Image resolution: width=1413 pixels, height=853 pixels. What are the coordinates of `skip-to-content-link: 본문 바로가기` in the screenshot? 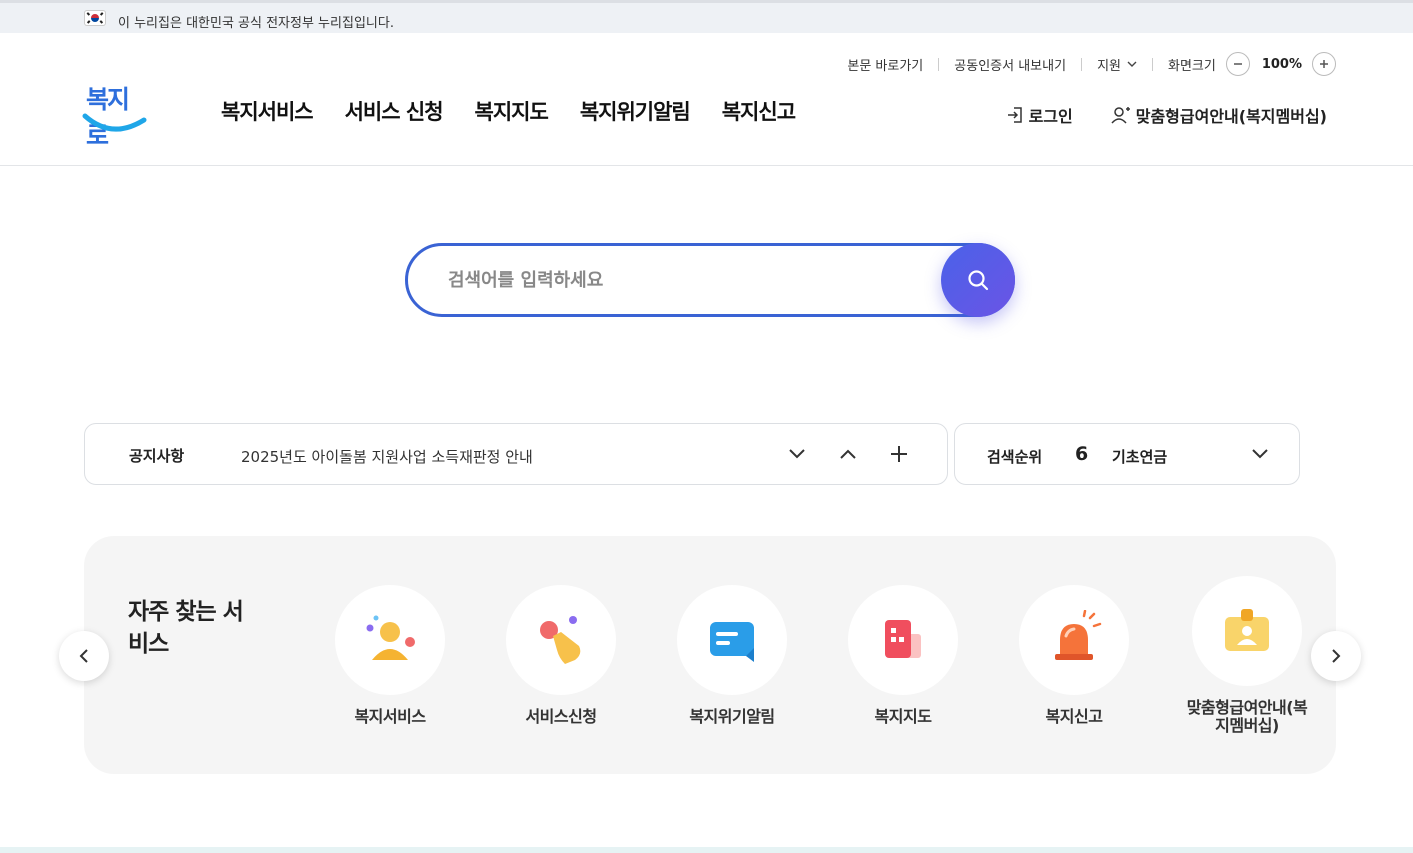 It's located at (885, 64).